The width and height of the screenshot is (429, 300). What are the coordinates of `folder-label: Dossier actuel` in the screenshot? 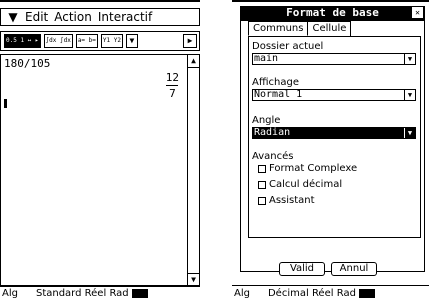 It's located at (288, 46).